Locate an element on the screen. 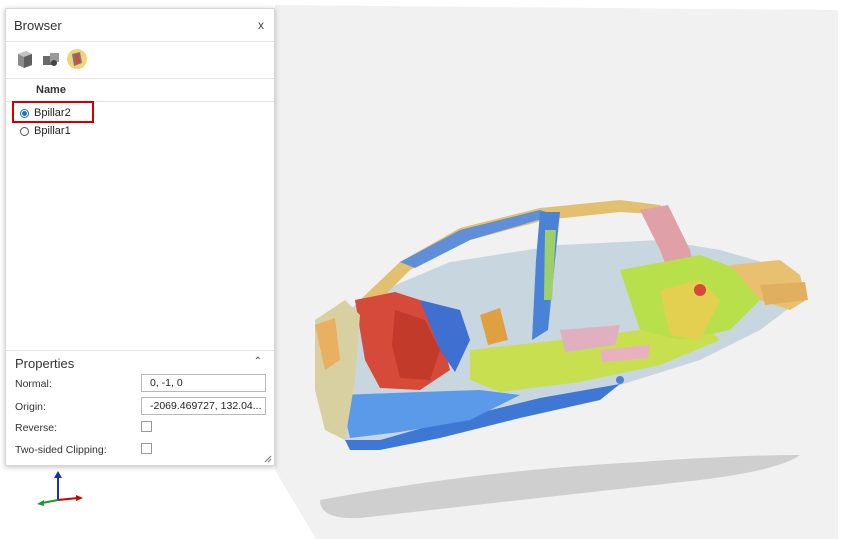 The width and height of the screenshot is (849, 539). parts-icon is located at coordinates (51, 59).